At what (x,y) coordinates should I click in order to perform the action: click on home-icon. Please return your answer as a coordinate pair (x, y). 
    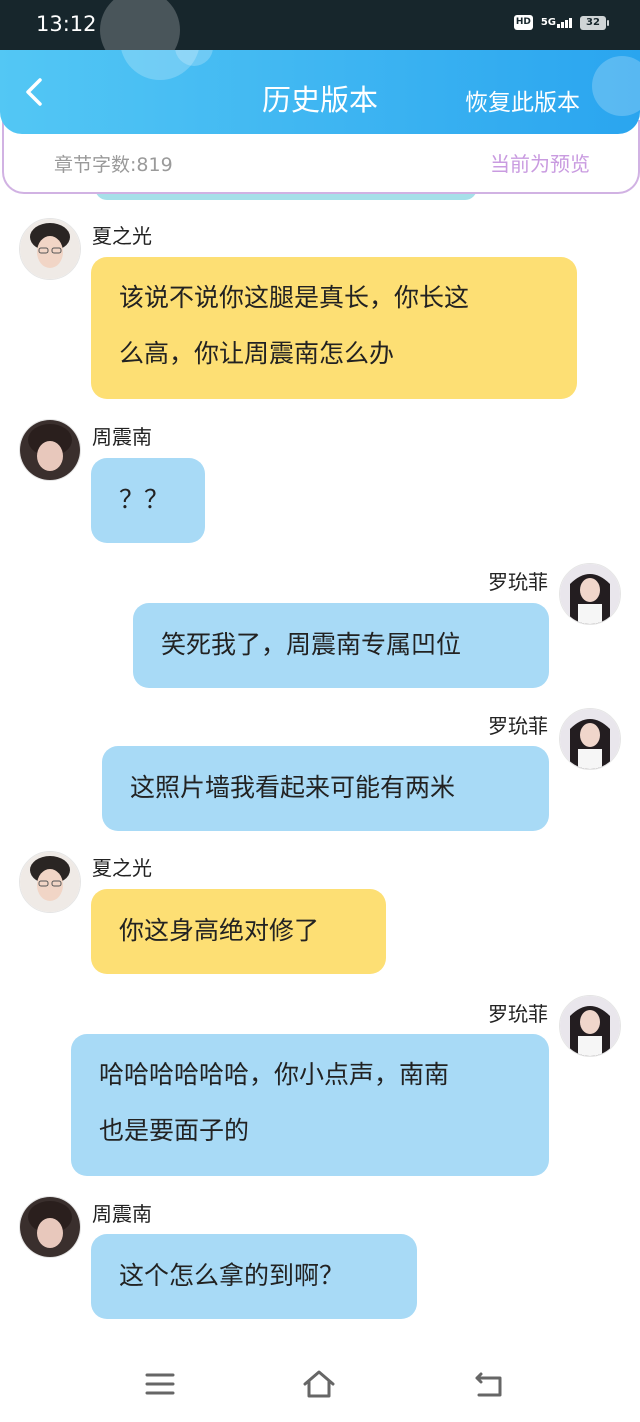
    Looking at the image, I should click on (319, 1384).